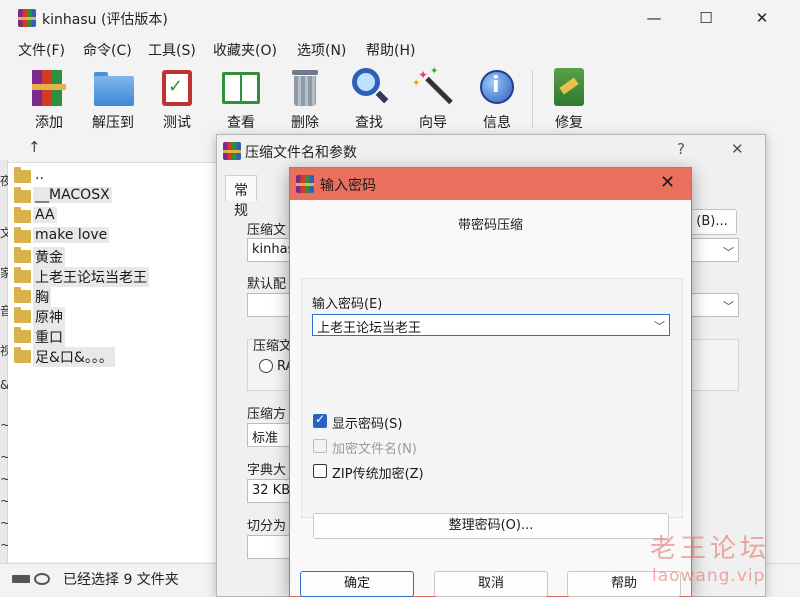 The width and height of the screenshot is (800, 597). What do you see at coordinates (400, 18) in the screenshot?
I see `main-title-bar: kinhasu (评估版本) — ☐ ✕` at bounding box center [400, 18].